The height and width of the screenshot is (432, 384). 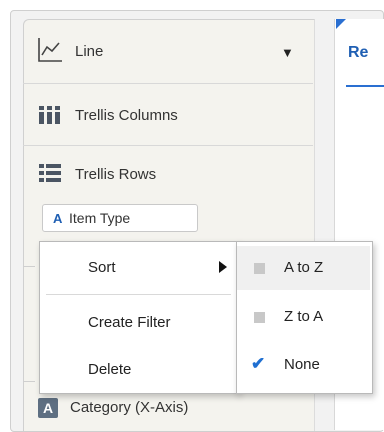 What do you see at coordinates (287, 52) in the screenshot?
I see `caret-down-icon: ▼` at bounding box center [287, 52].